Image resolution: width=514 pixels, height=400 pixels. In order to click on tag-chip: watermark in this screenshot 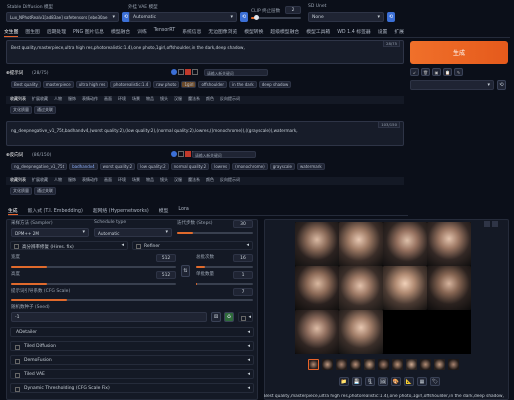, I will do `click(311, 166)`.